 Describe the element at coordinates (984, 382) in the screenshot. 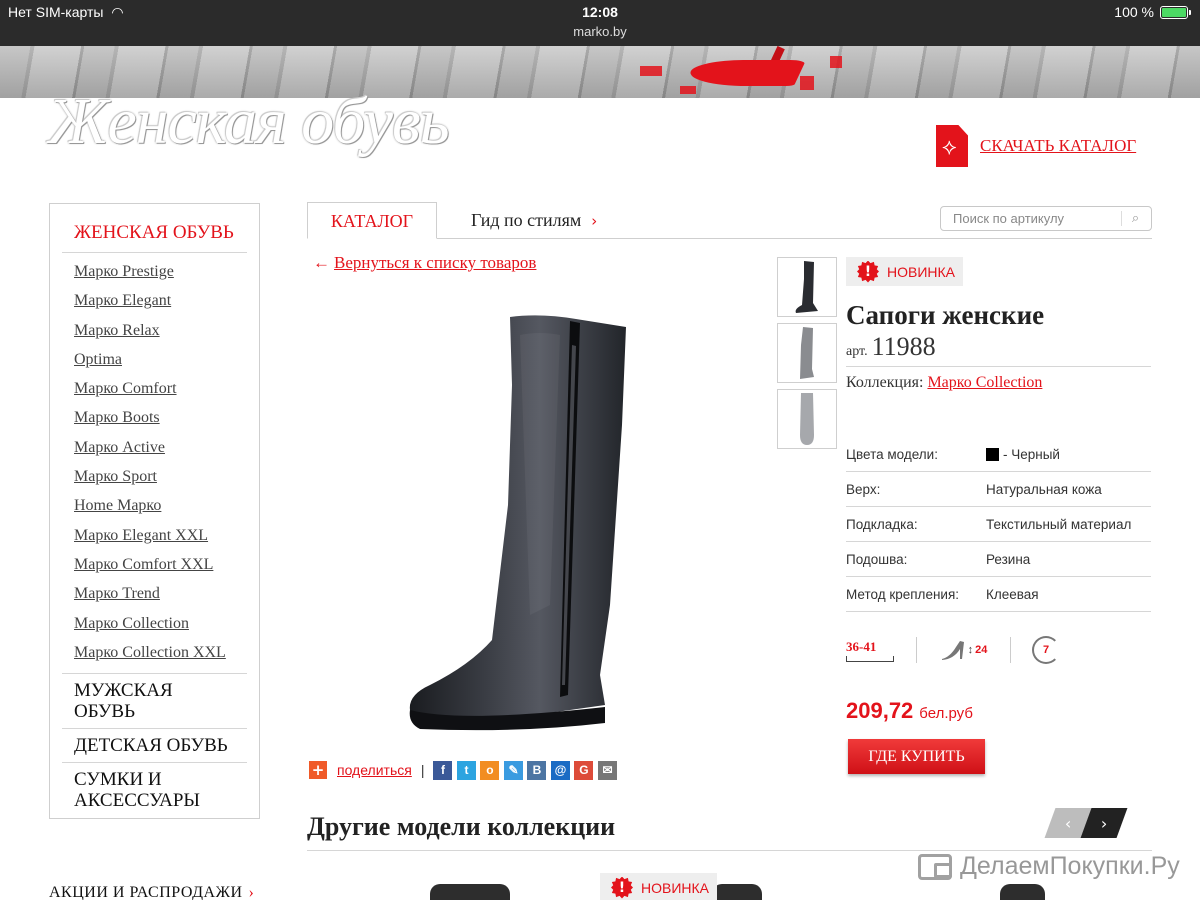

I see `collection-link: Марко Collection` at that location.